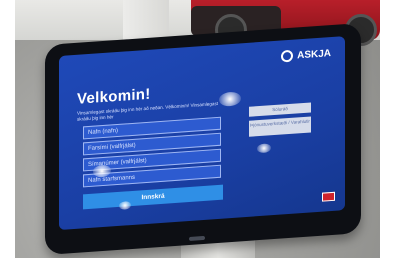 The image size is (395, 258). I want to click on brand: ASKJA, so click(306, 55).